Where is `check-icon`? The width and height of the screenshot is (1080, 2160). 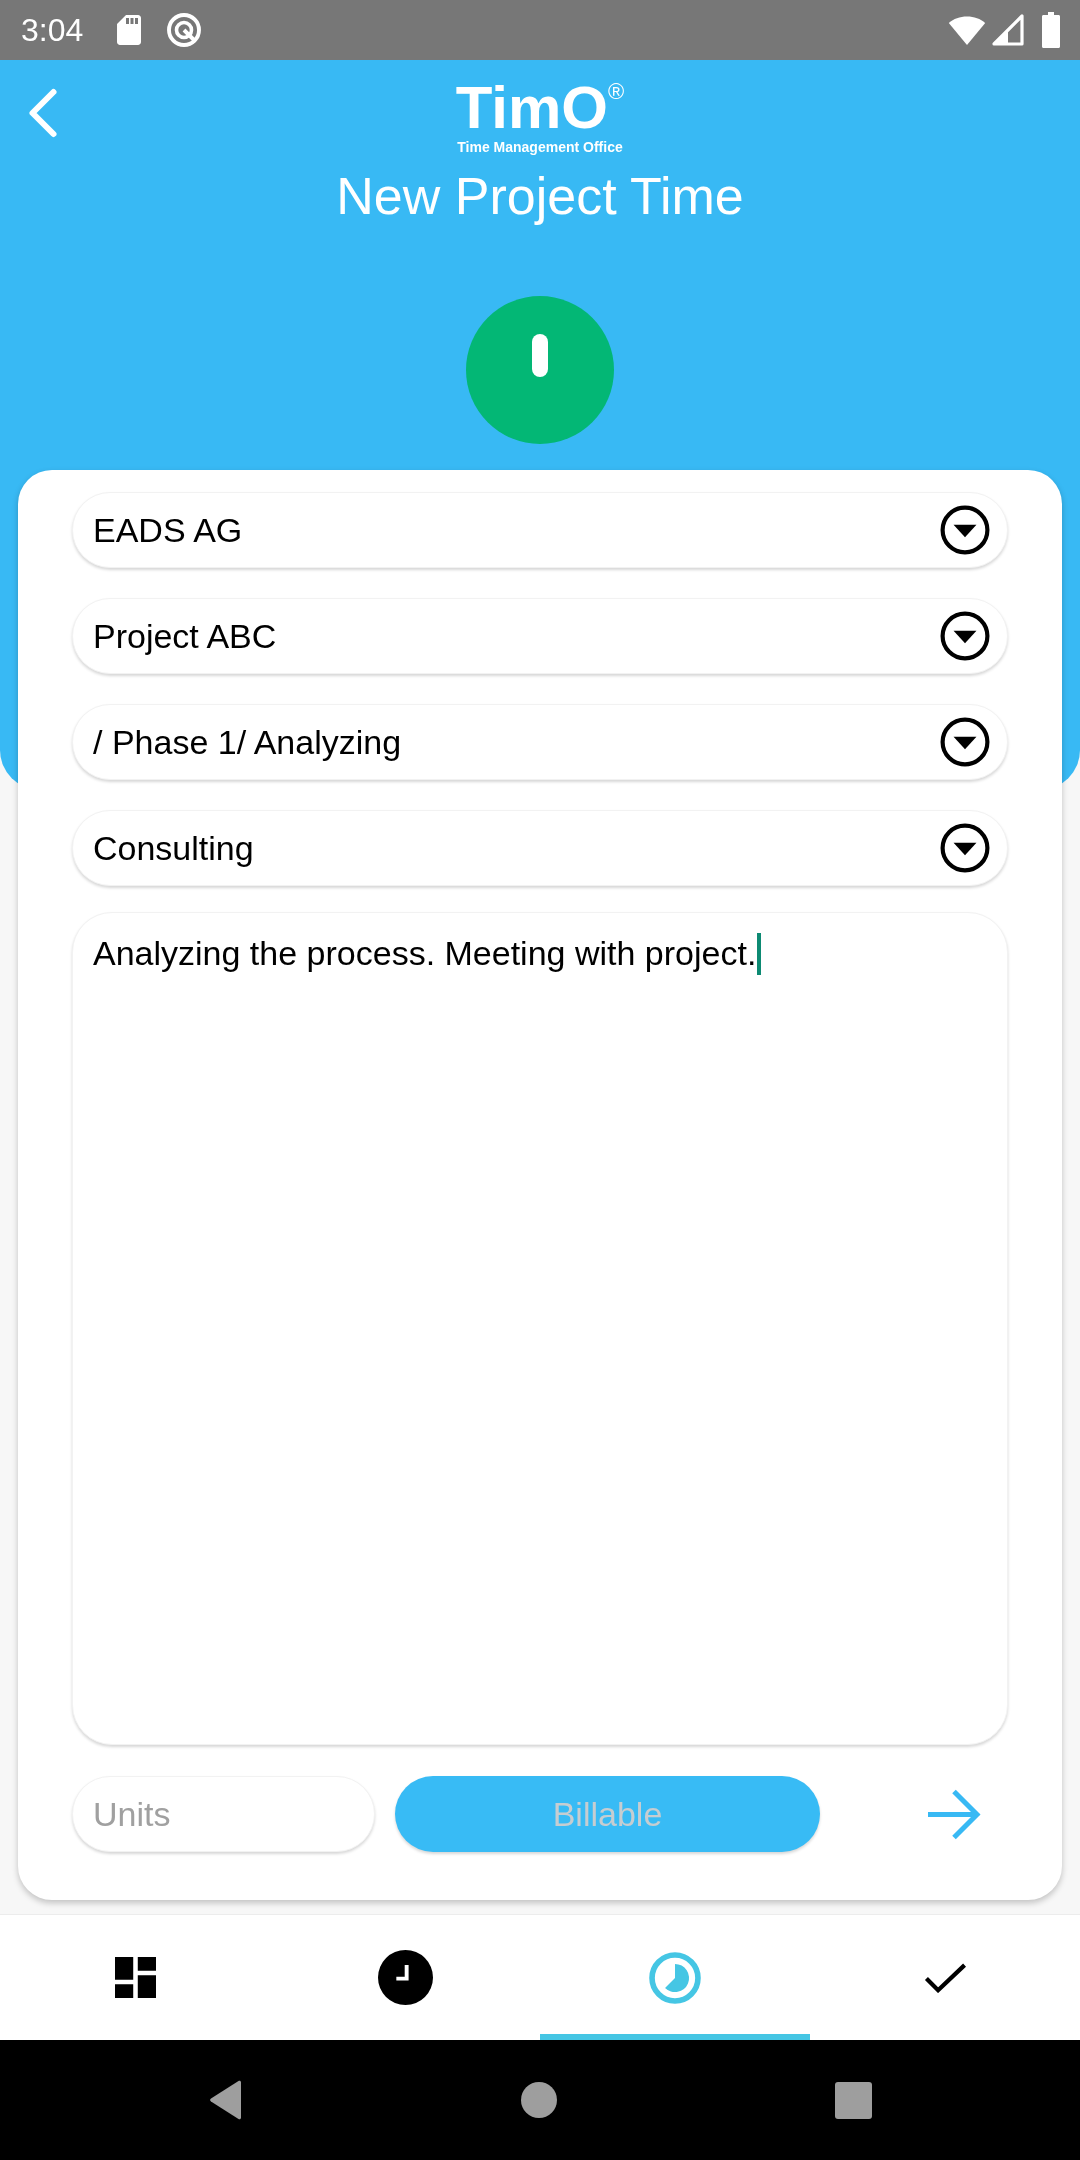
check-icon is located at coordinates (945, 1977).